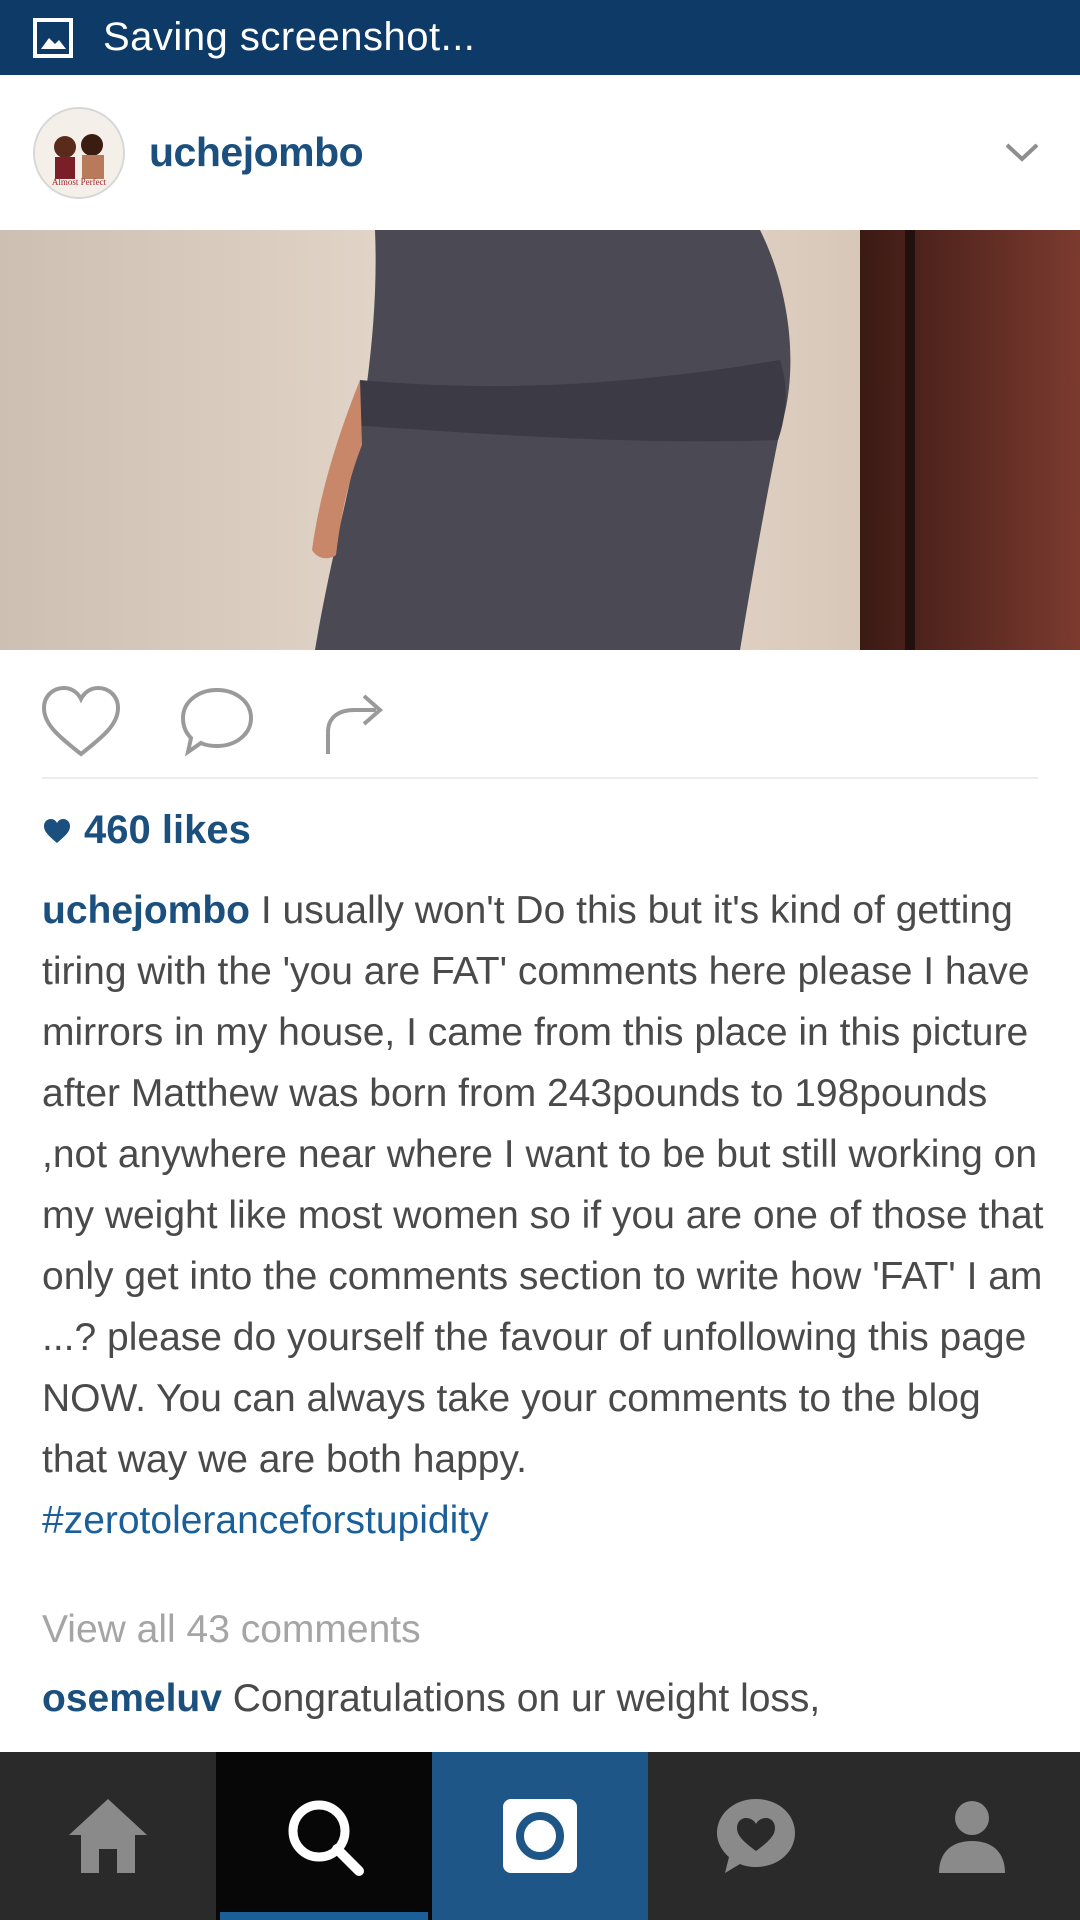 This screenshot has width=1080, height=1920. I want to click on caption-username: uchejombo, so click(146, 910).